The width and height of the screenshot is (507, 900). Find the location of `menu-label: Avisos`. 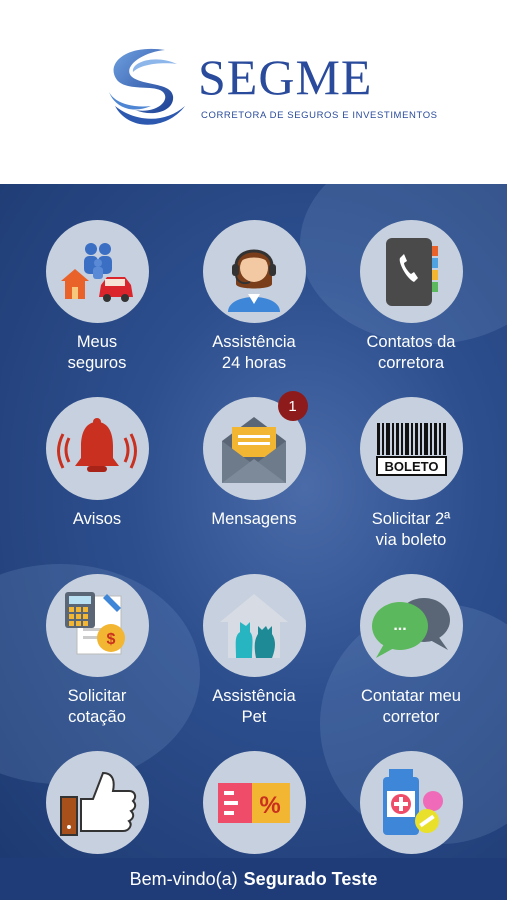

menu-label: Avisos is located at coordinates (97, 519).